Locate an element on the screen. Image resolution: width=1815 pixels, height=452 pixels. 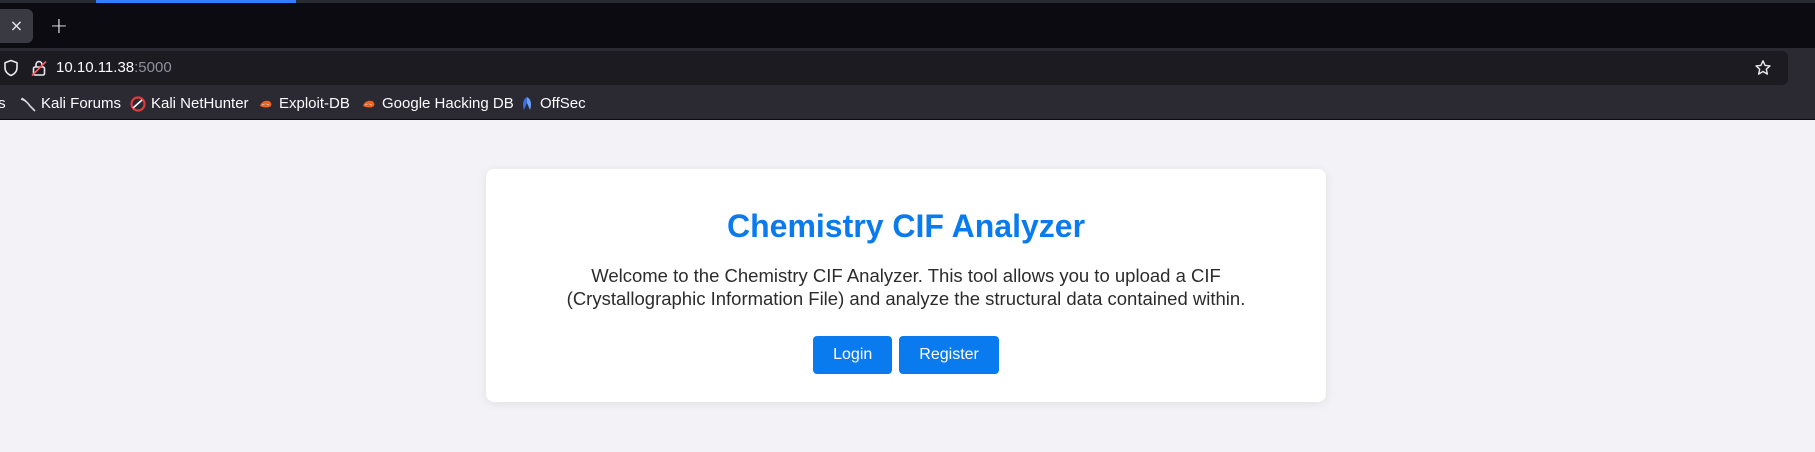
offsec-icon is located at coordinates (527, 103).